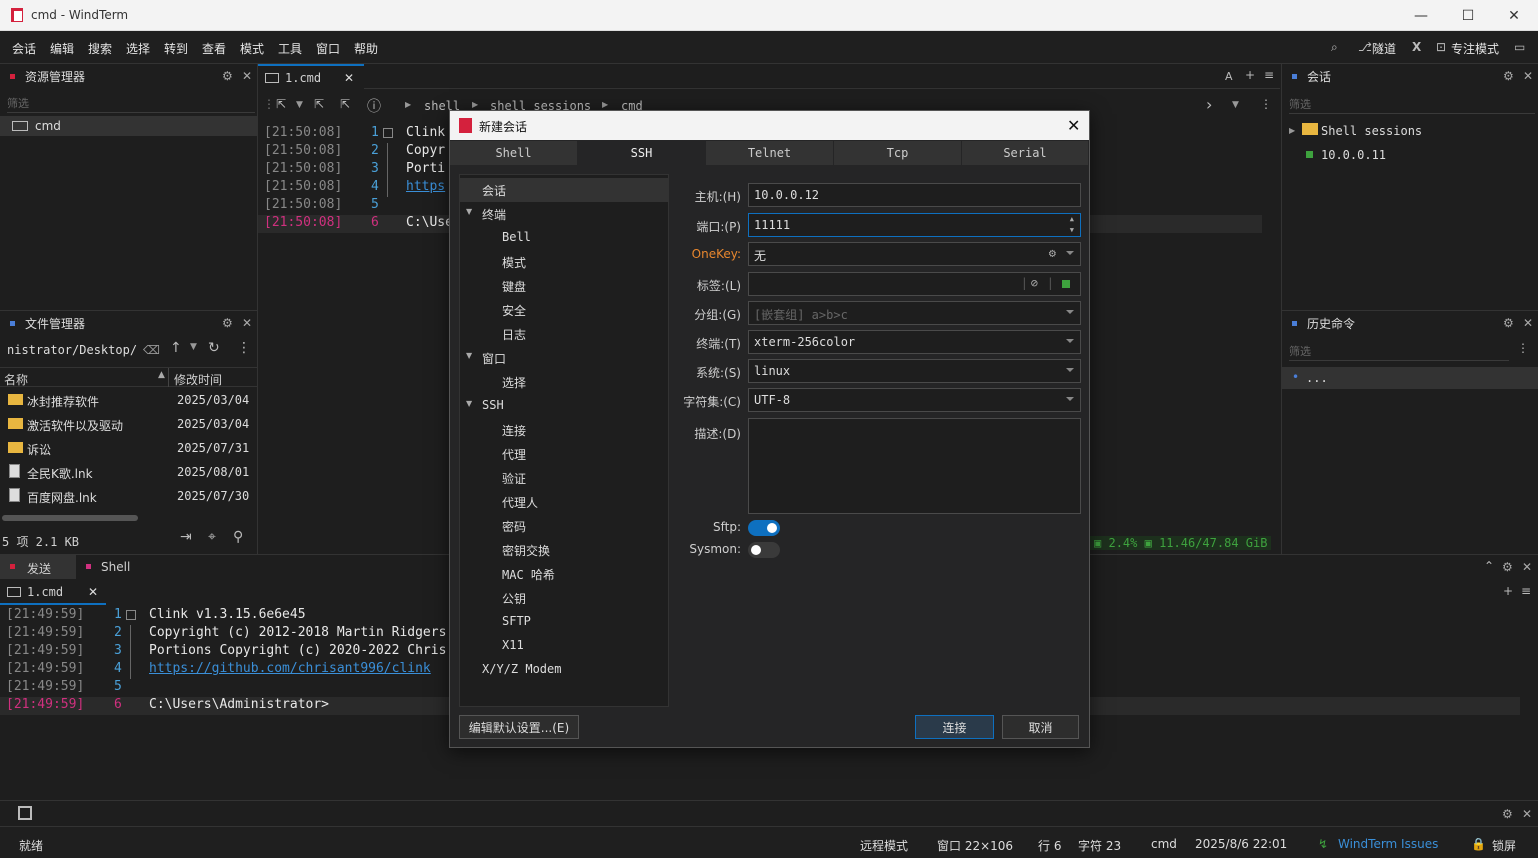  I want to click on table-row: 激活软件以及驱动 2025/03/04, so click(128, 424).